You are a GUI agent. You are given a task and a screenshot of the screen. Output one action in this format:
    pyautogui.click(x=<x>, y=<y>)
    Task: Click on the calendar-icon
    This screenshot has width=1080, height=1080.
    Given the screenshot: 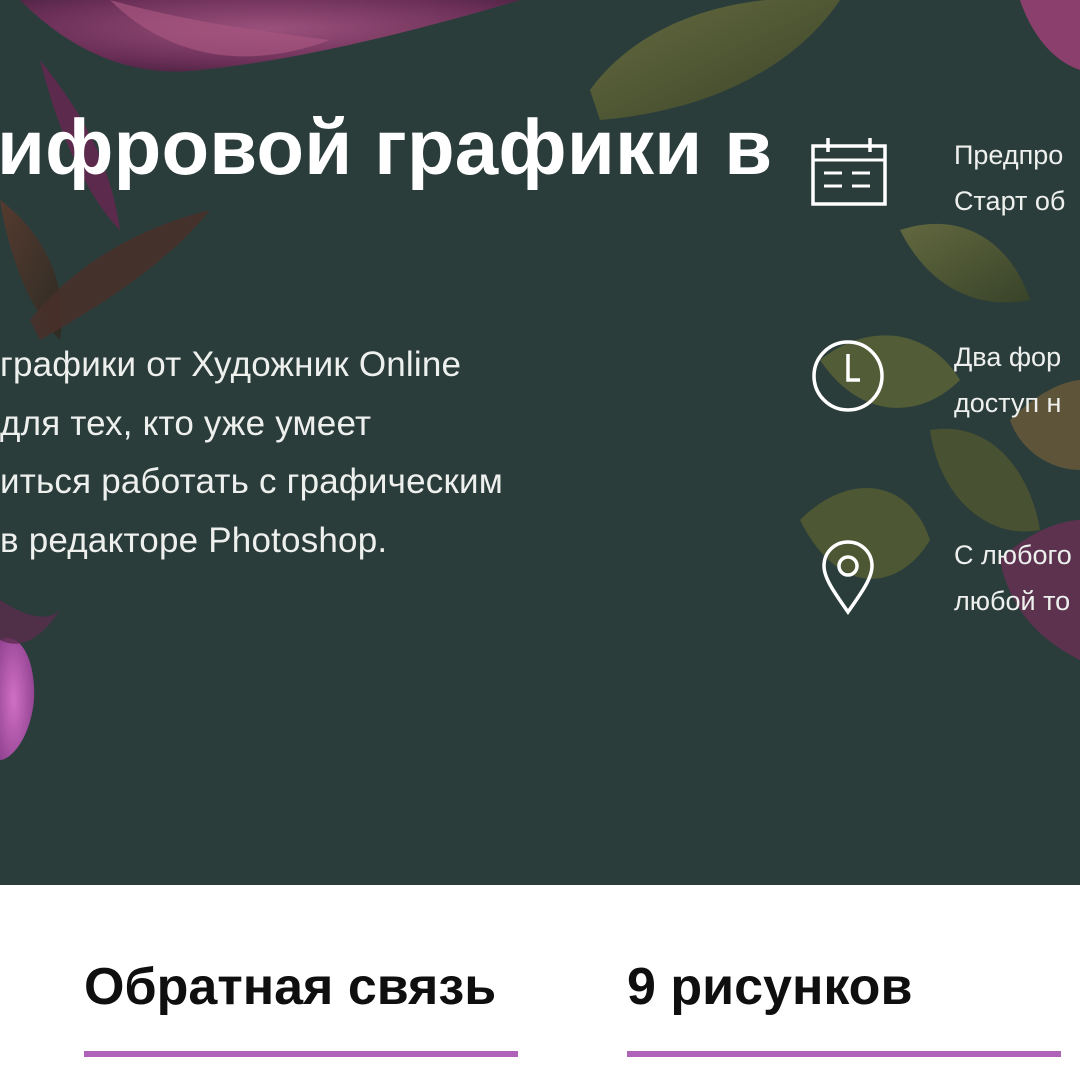 What is the action you would take?
    pyautogui.click(x=849, y=172)
    